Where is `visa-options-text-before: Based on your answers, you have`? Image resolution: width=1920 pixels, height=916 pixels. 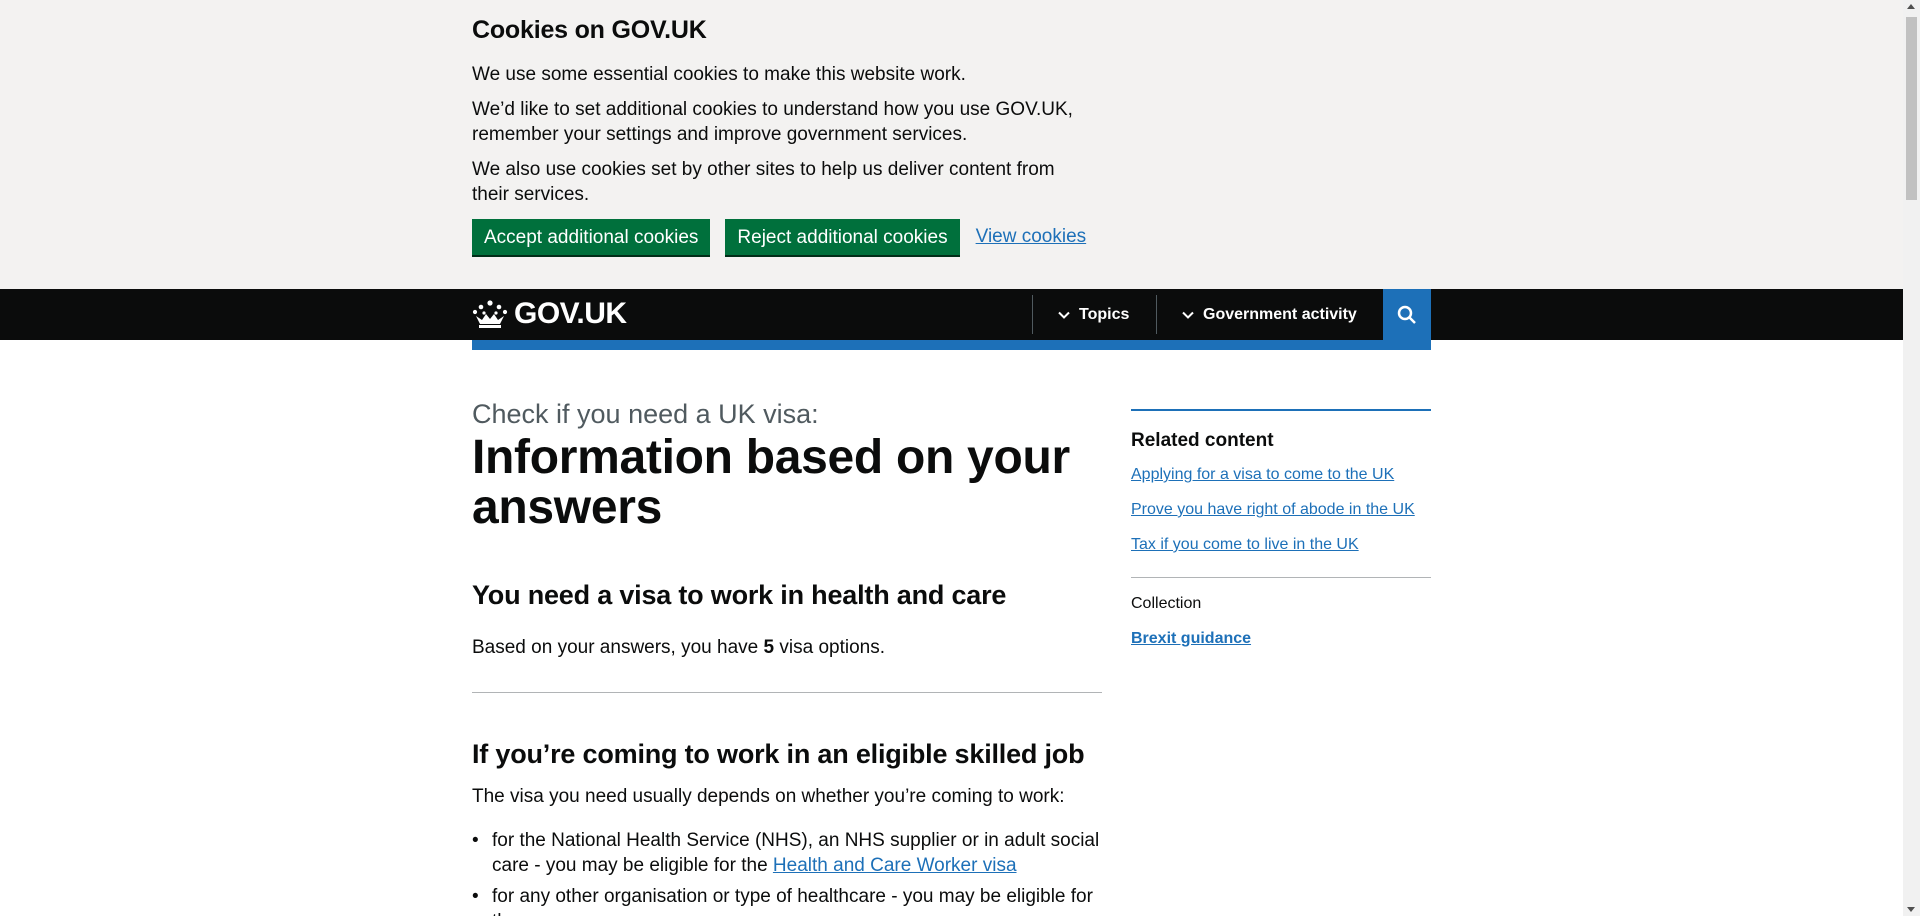
visa-options-text-before: Based on your answers, you have is located at coordinates (618, 647).